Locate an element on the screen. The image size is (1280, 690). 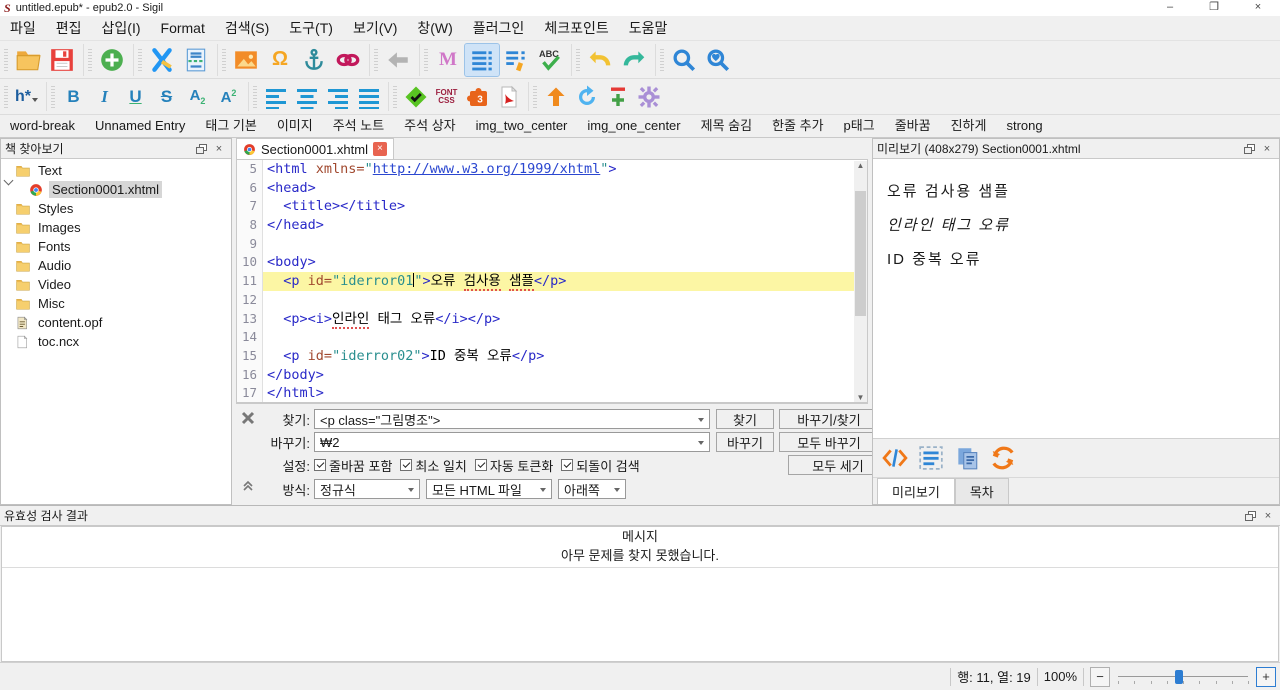
clip-button-13: 진하게 is located at coordinates (969, 126).